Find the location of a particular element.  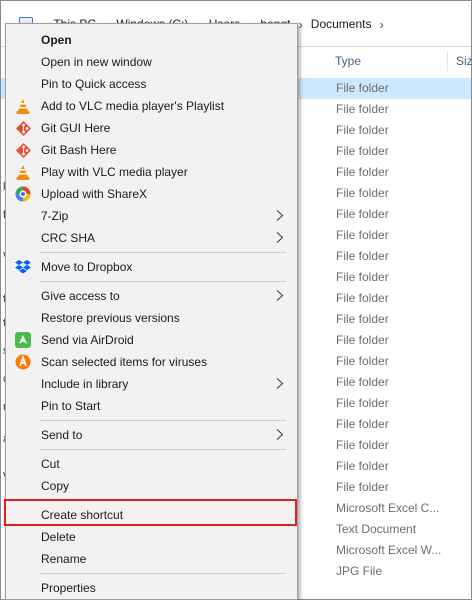

menu-item-restore-versions: Restore previous versions is located at coordinates (151, 318).